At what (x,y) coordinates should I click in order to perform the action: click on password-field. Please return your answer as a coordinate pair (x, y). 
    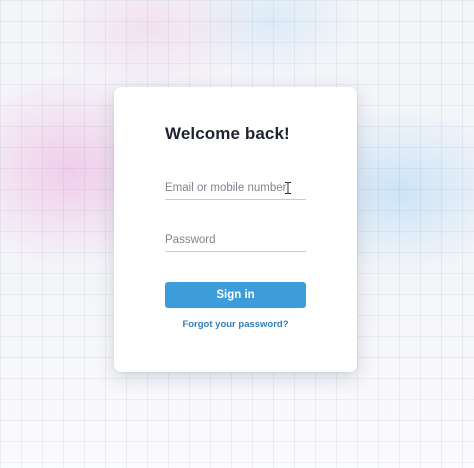
    Looking at the image, I should click on (235, 240).